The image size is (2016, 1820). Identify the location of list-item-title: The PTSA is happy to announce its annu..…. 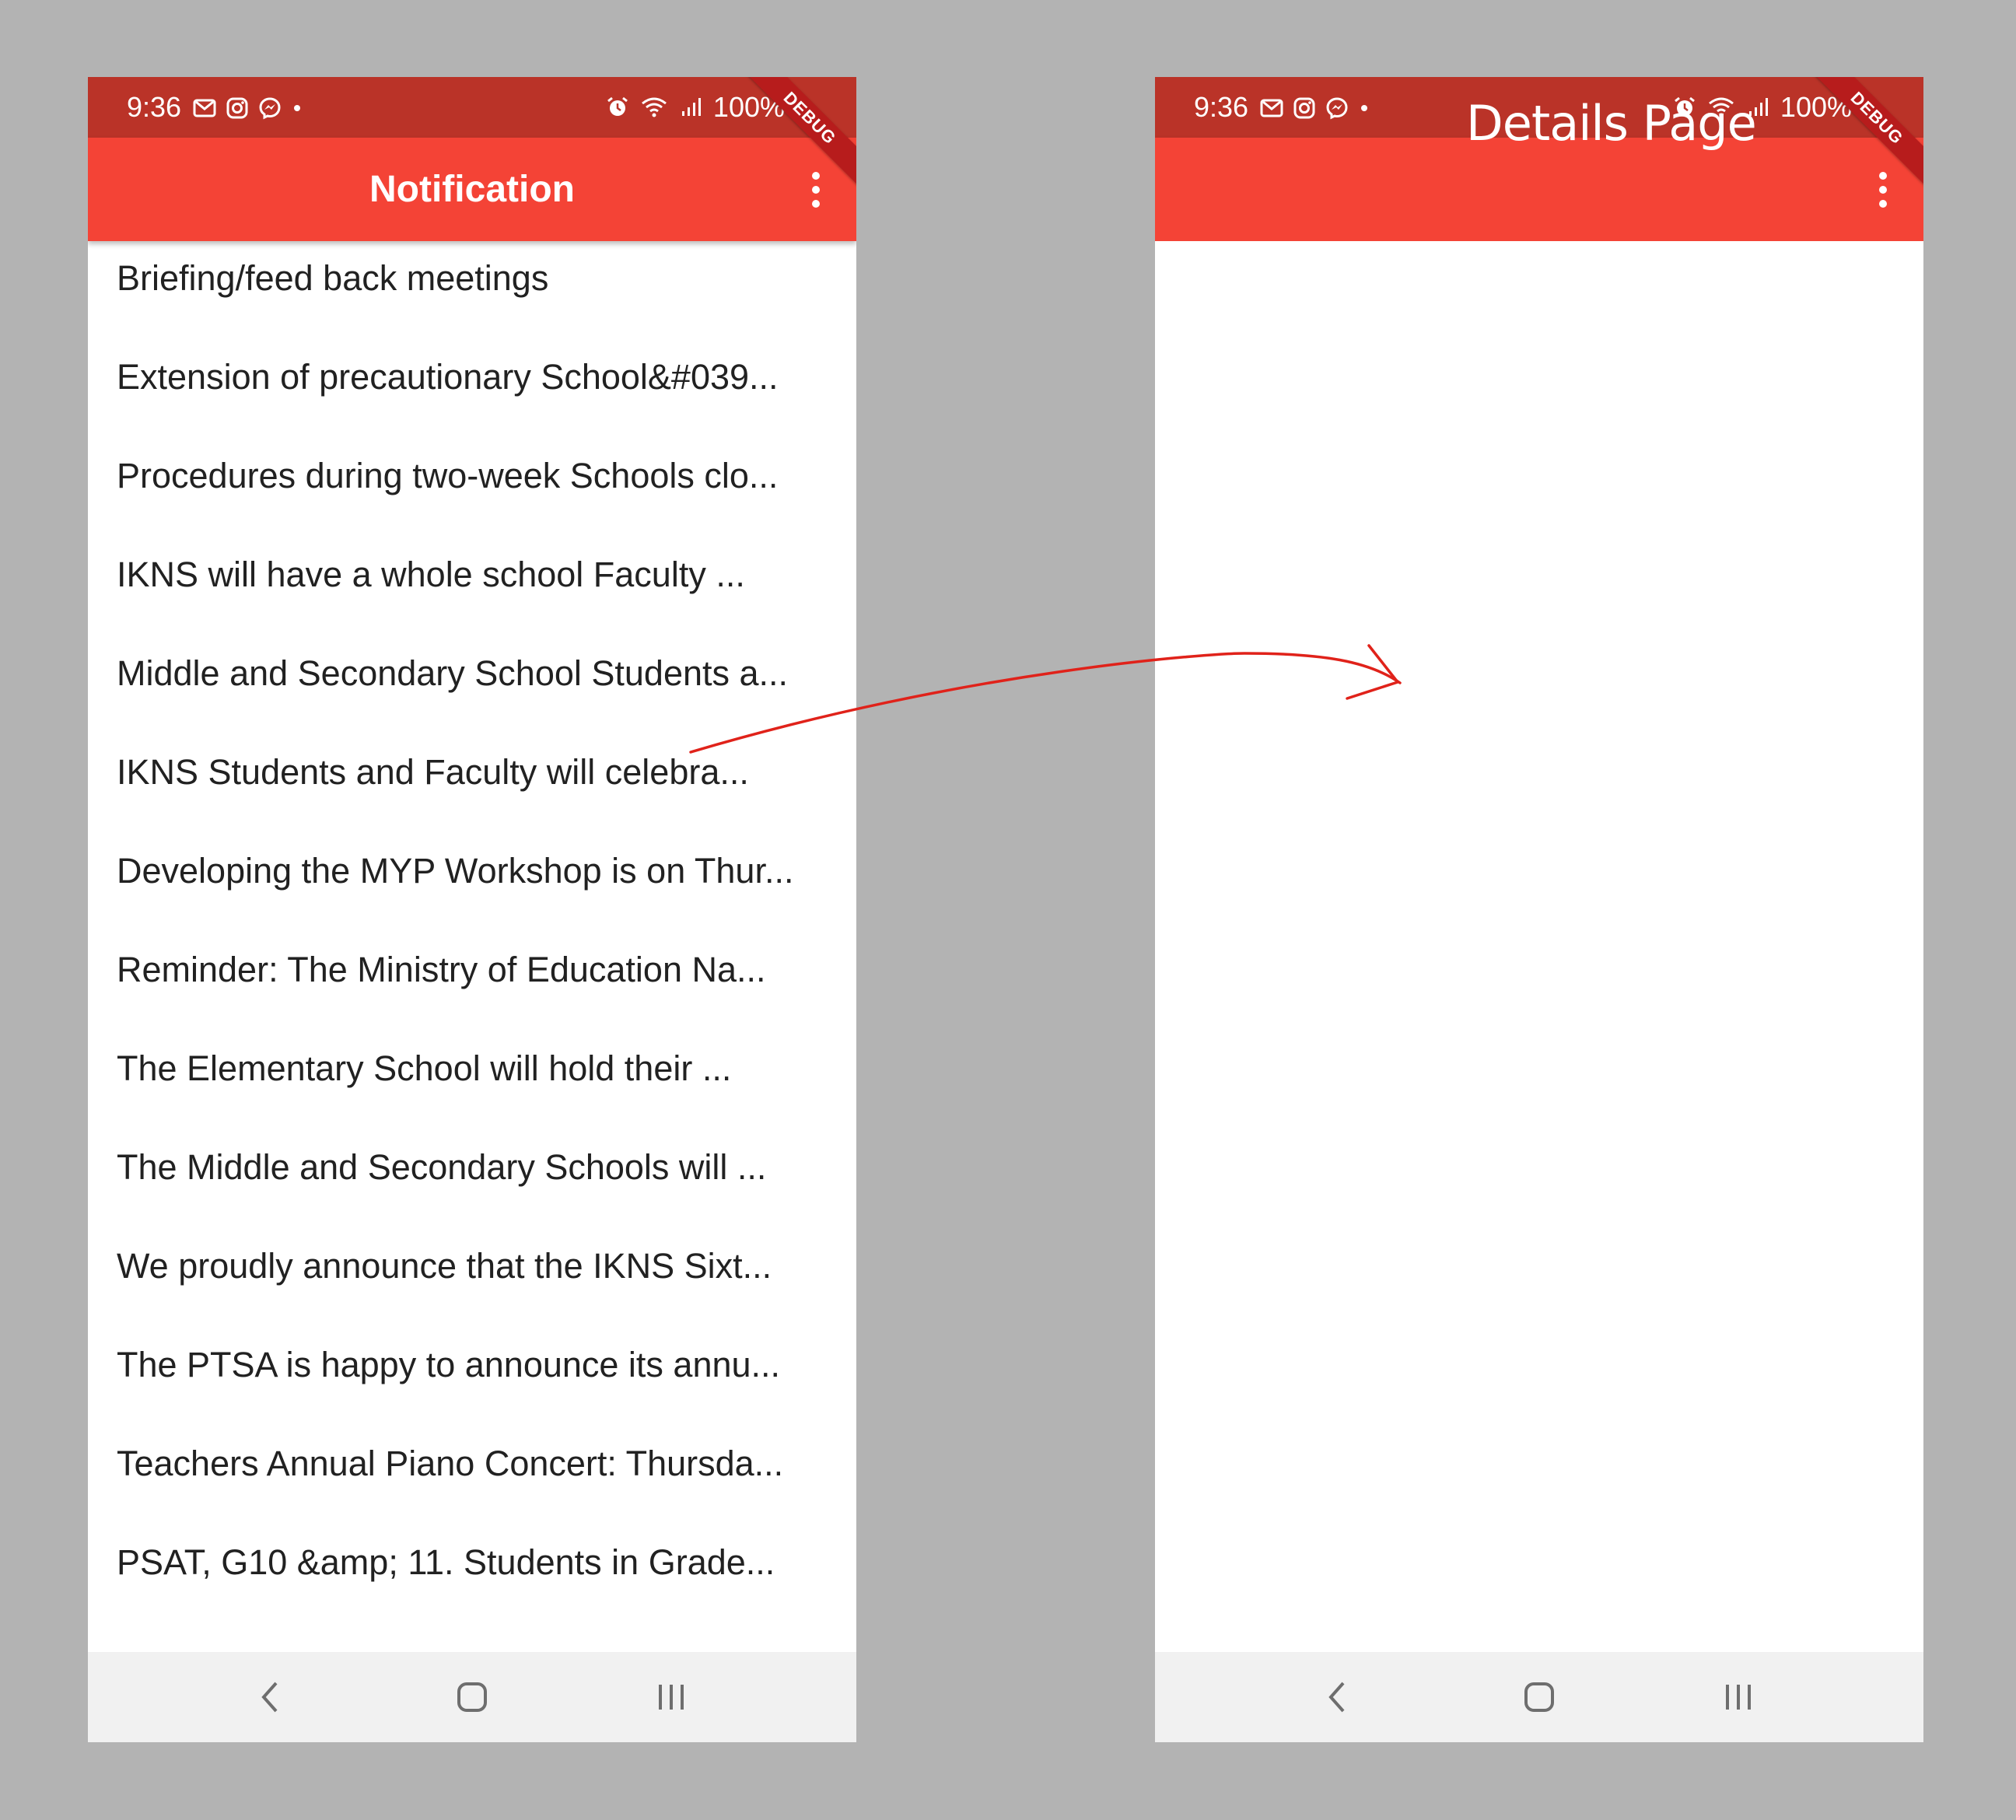
(449, 1364).